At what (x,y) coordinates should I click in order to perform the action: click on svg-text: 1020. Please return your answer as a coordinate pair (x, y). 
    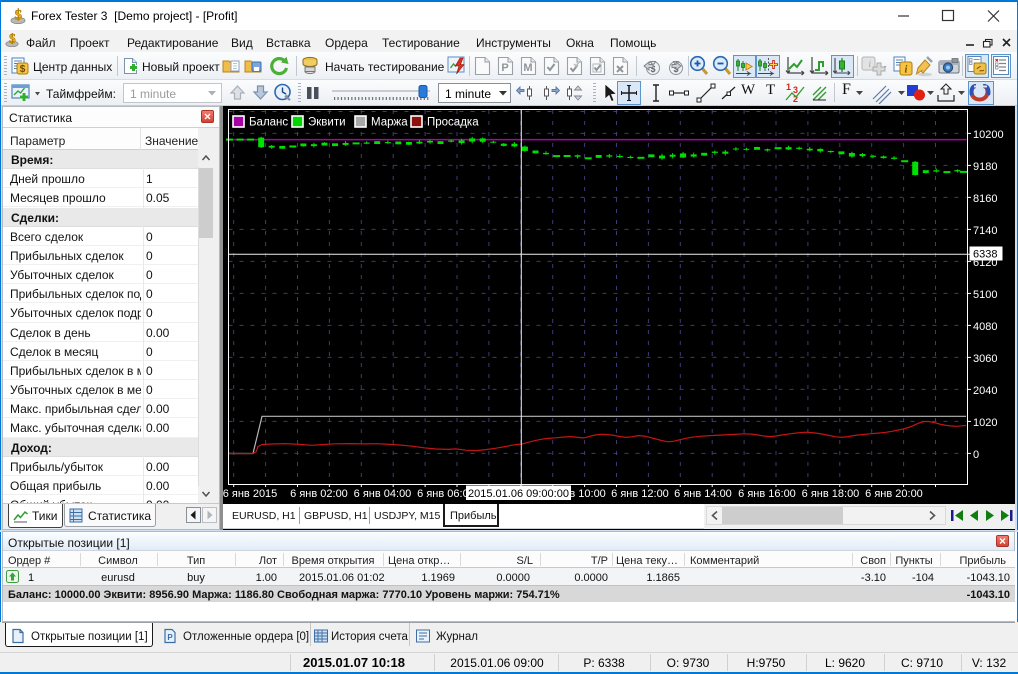
    Looking at the image, I should click on (985, 423).